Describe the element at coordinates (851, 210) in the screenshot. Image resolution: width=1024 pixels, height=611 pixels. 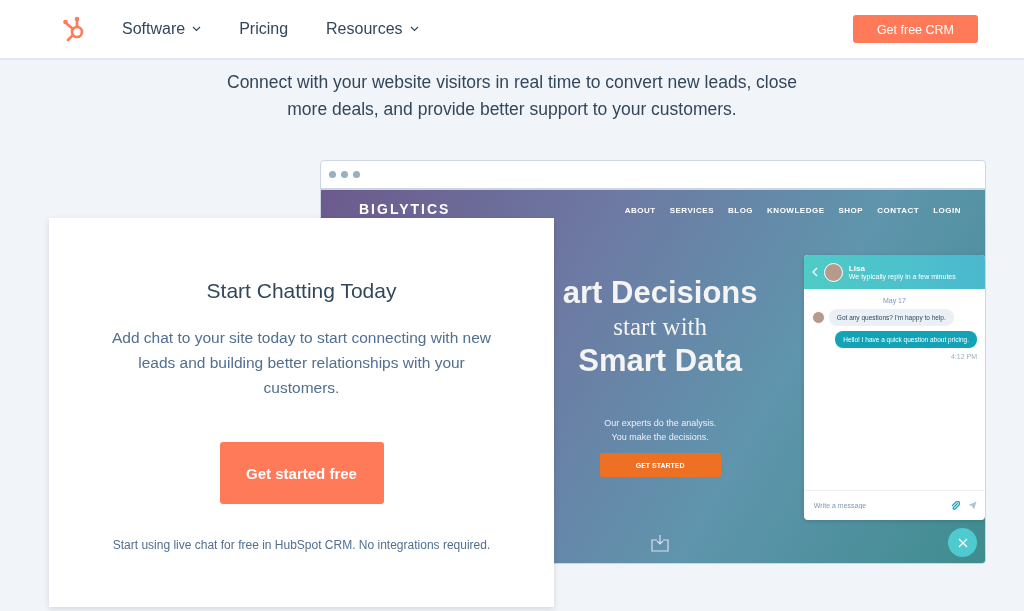
I see `site-nav-link: SHOP` at that location.